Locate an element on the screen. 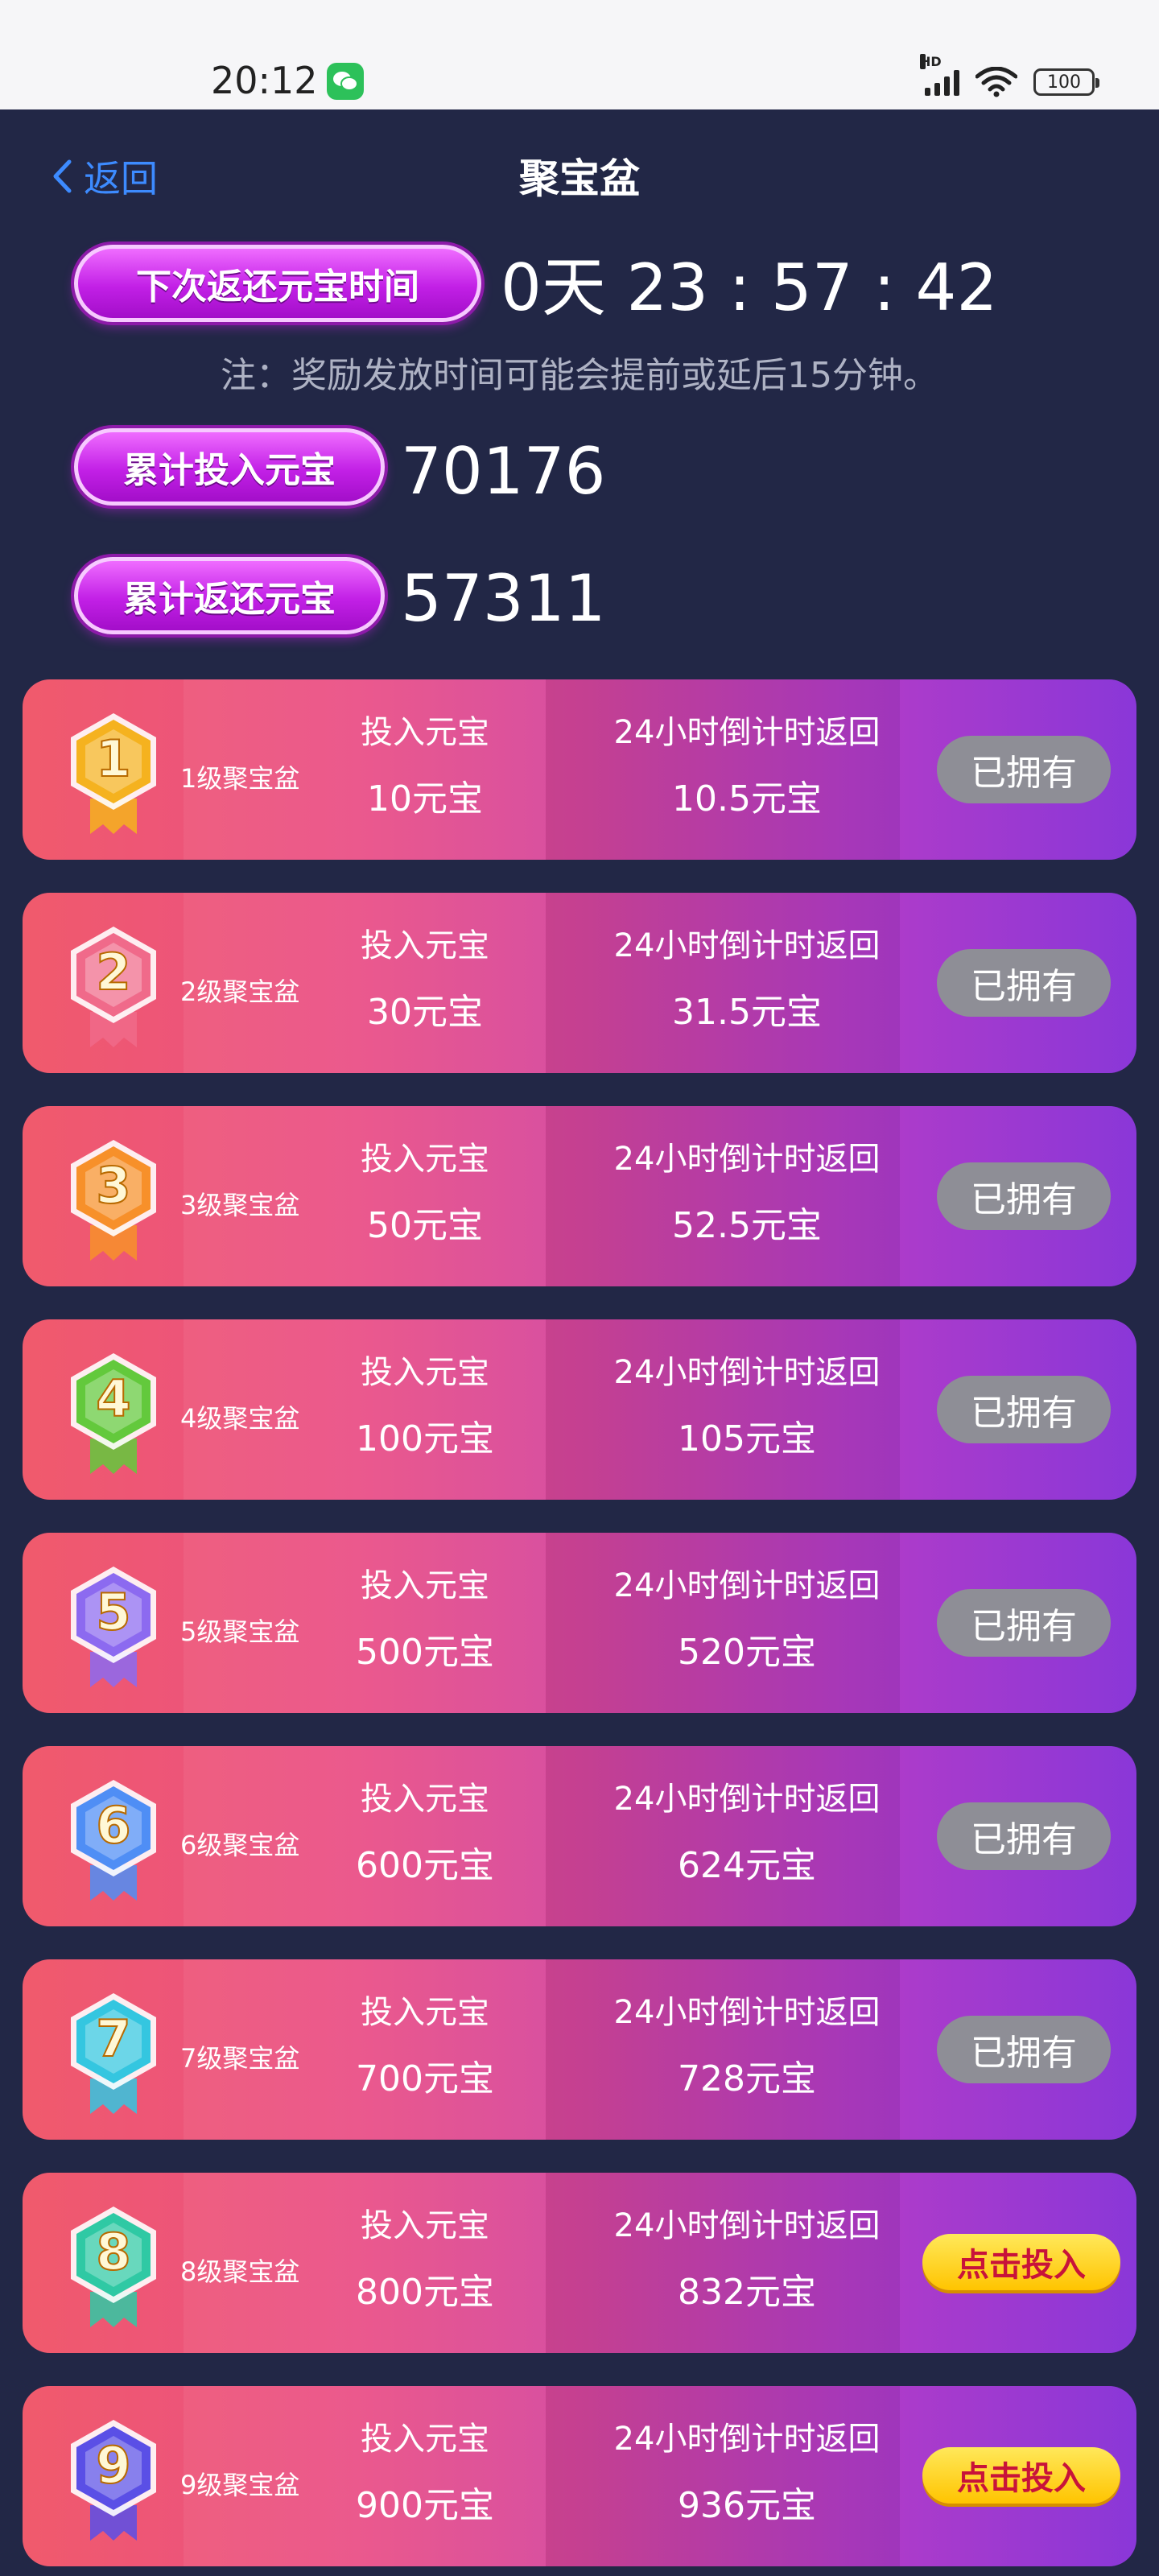 This screenshot has height=2576, width=1159. level-card: 5 5级聚宝盆 投入元宝 500元宝 24小时倒计时返回 520元宝 已拥有 is located at coordinates (579, 1623).